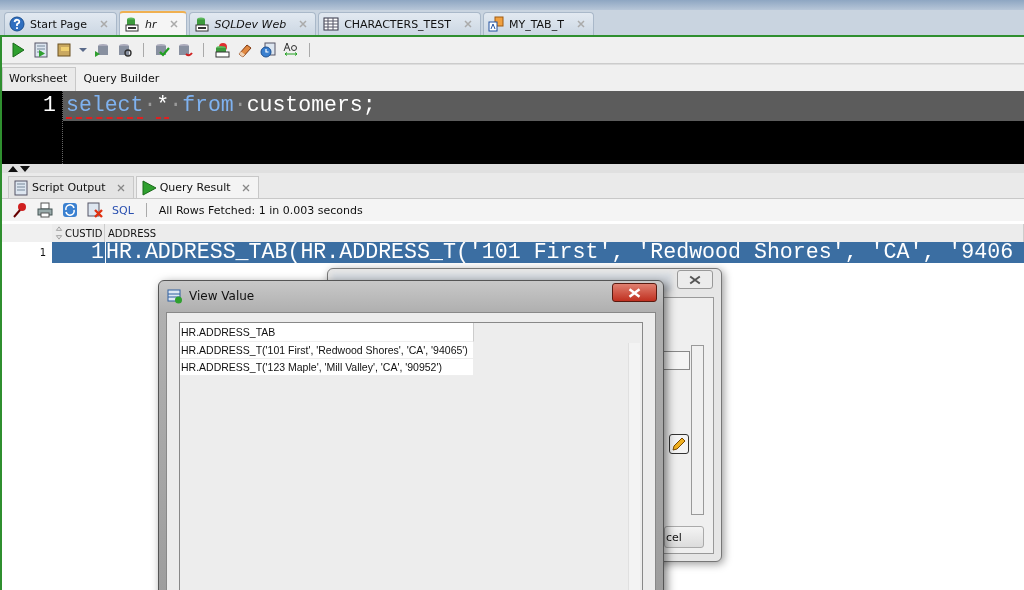  I want to click on sort-icon, so click(59, 233).